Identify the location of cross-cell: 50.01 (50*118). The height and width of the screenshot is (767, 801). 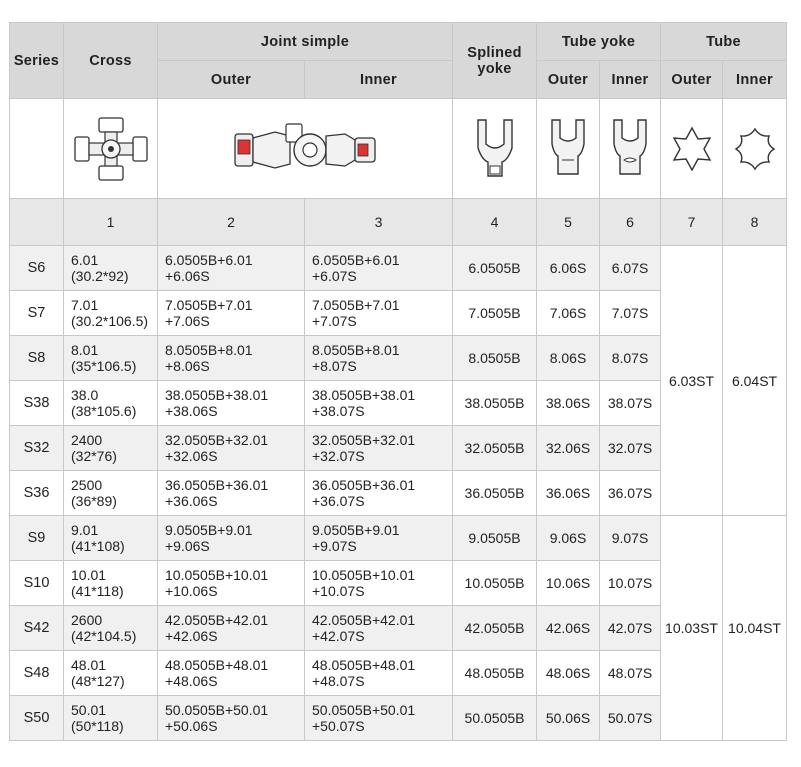
(110, 718).